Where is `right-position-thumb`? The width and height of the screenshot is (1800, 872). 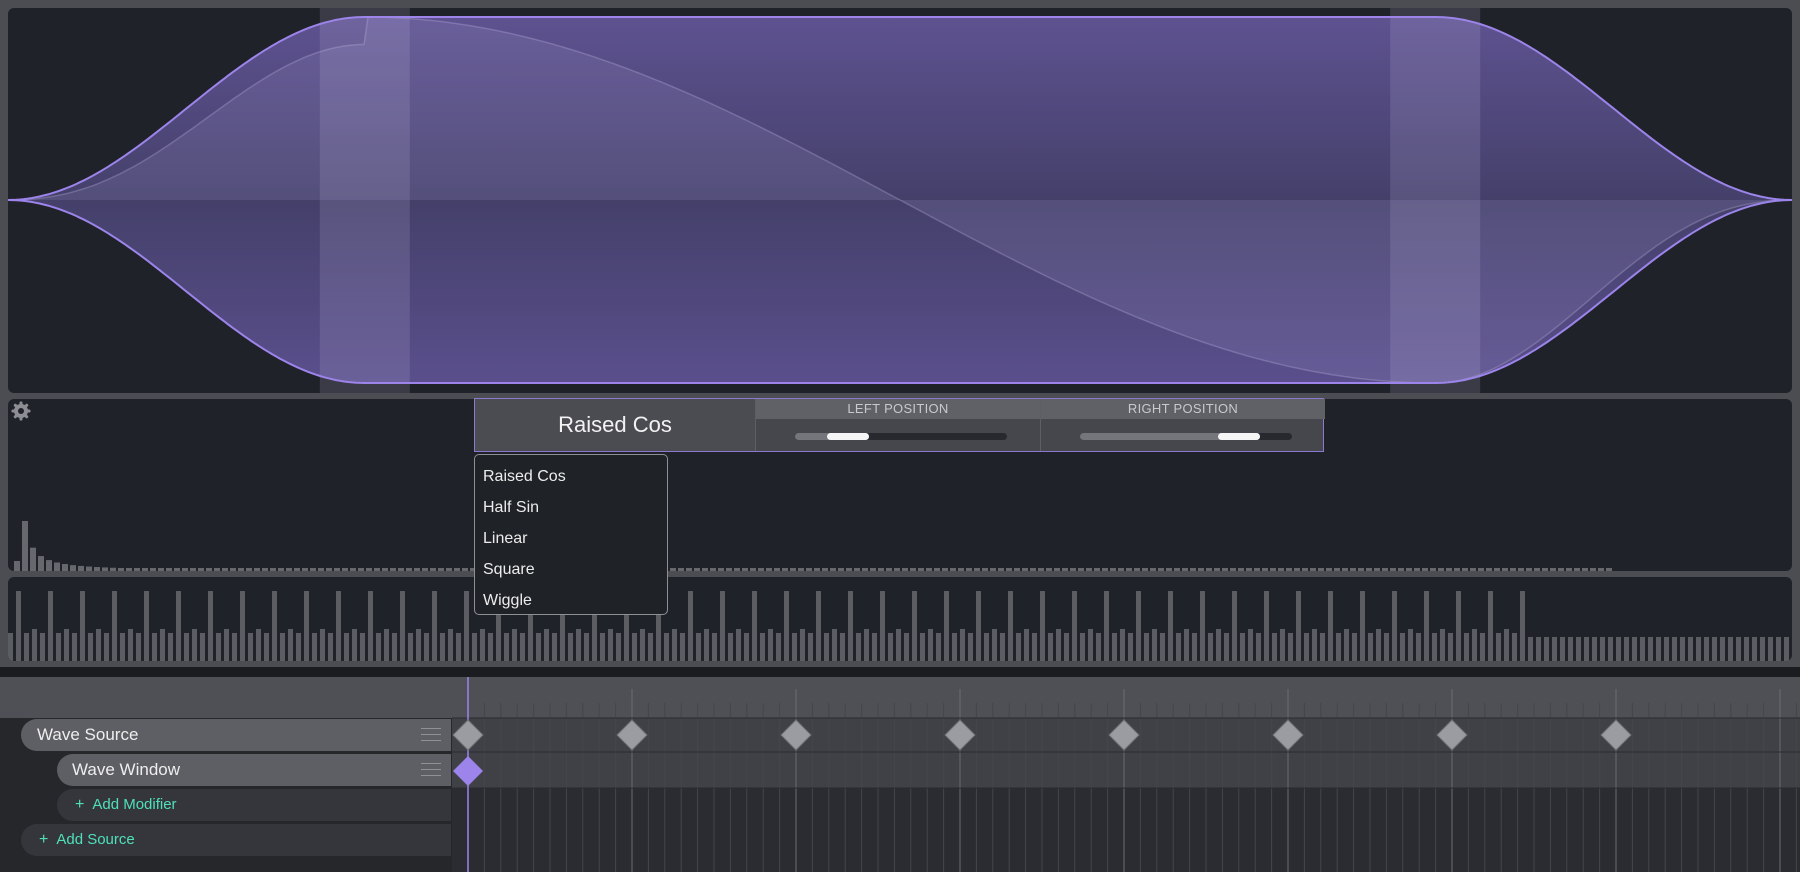 right-position-thumb is located at coordinates (1239, 436).